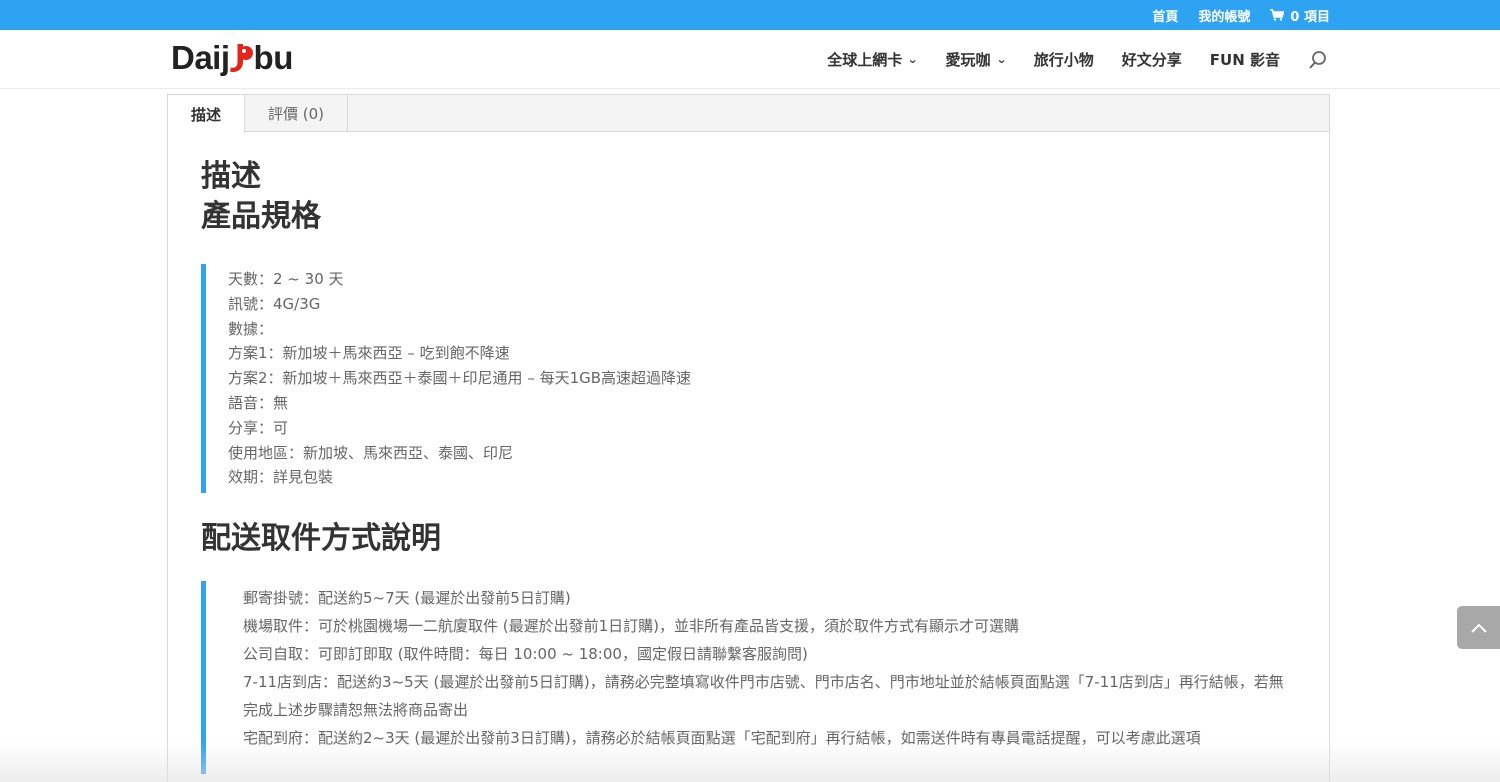  I want to click on spec-line: 訊號：4G/3G, so click(274, 303).